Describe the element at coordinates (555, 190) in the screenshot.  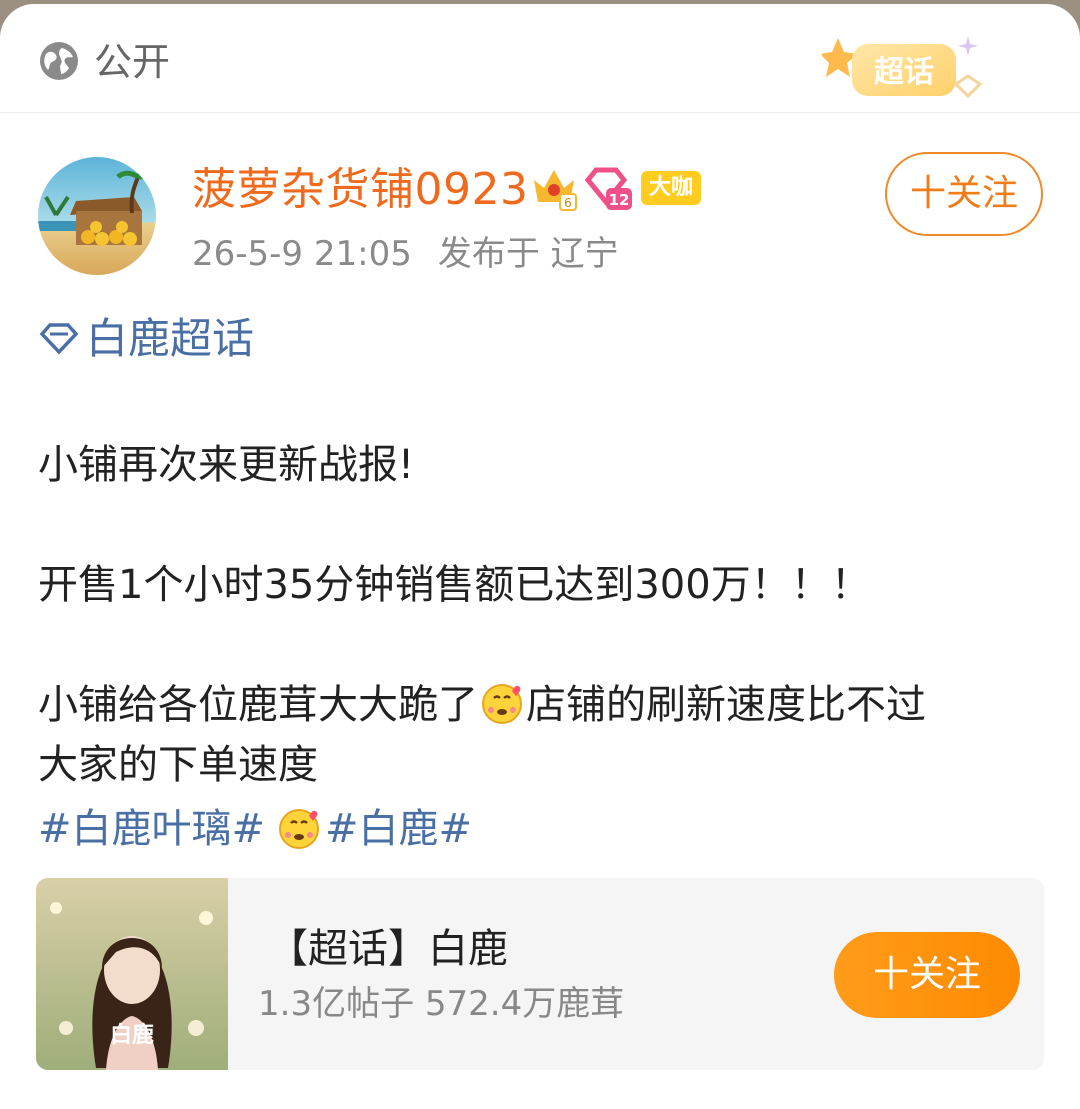
I see `crown-icon: 6` at that location.